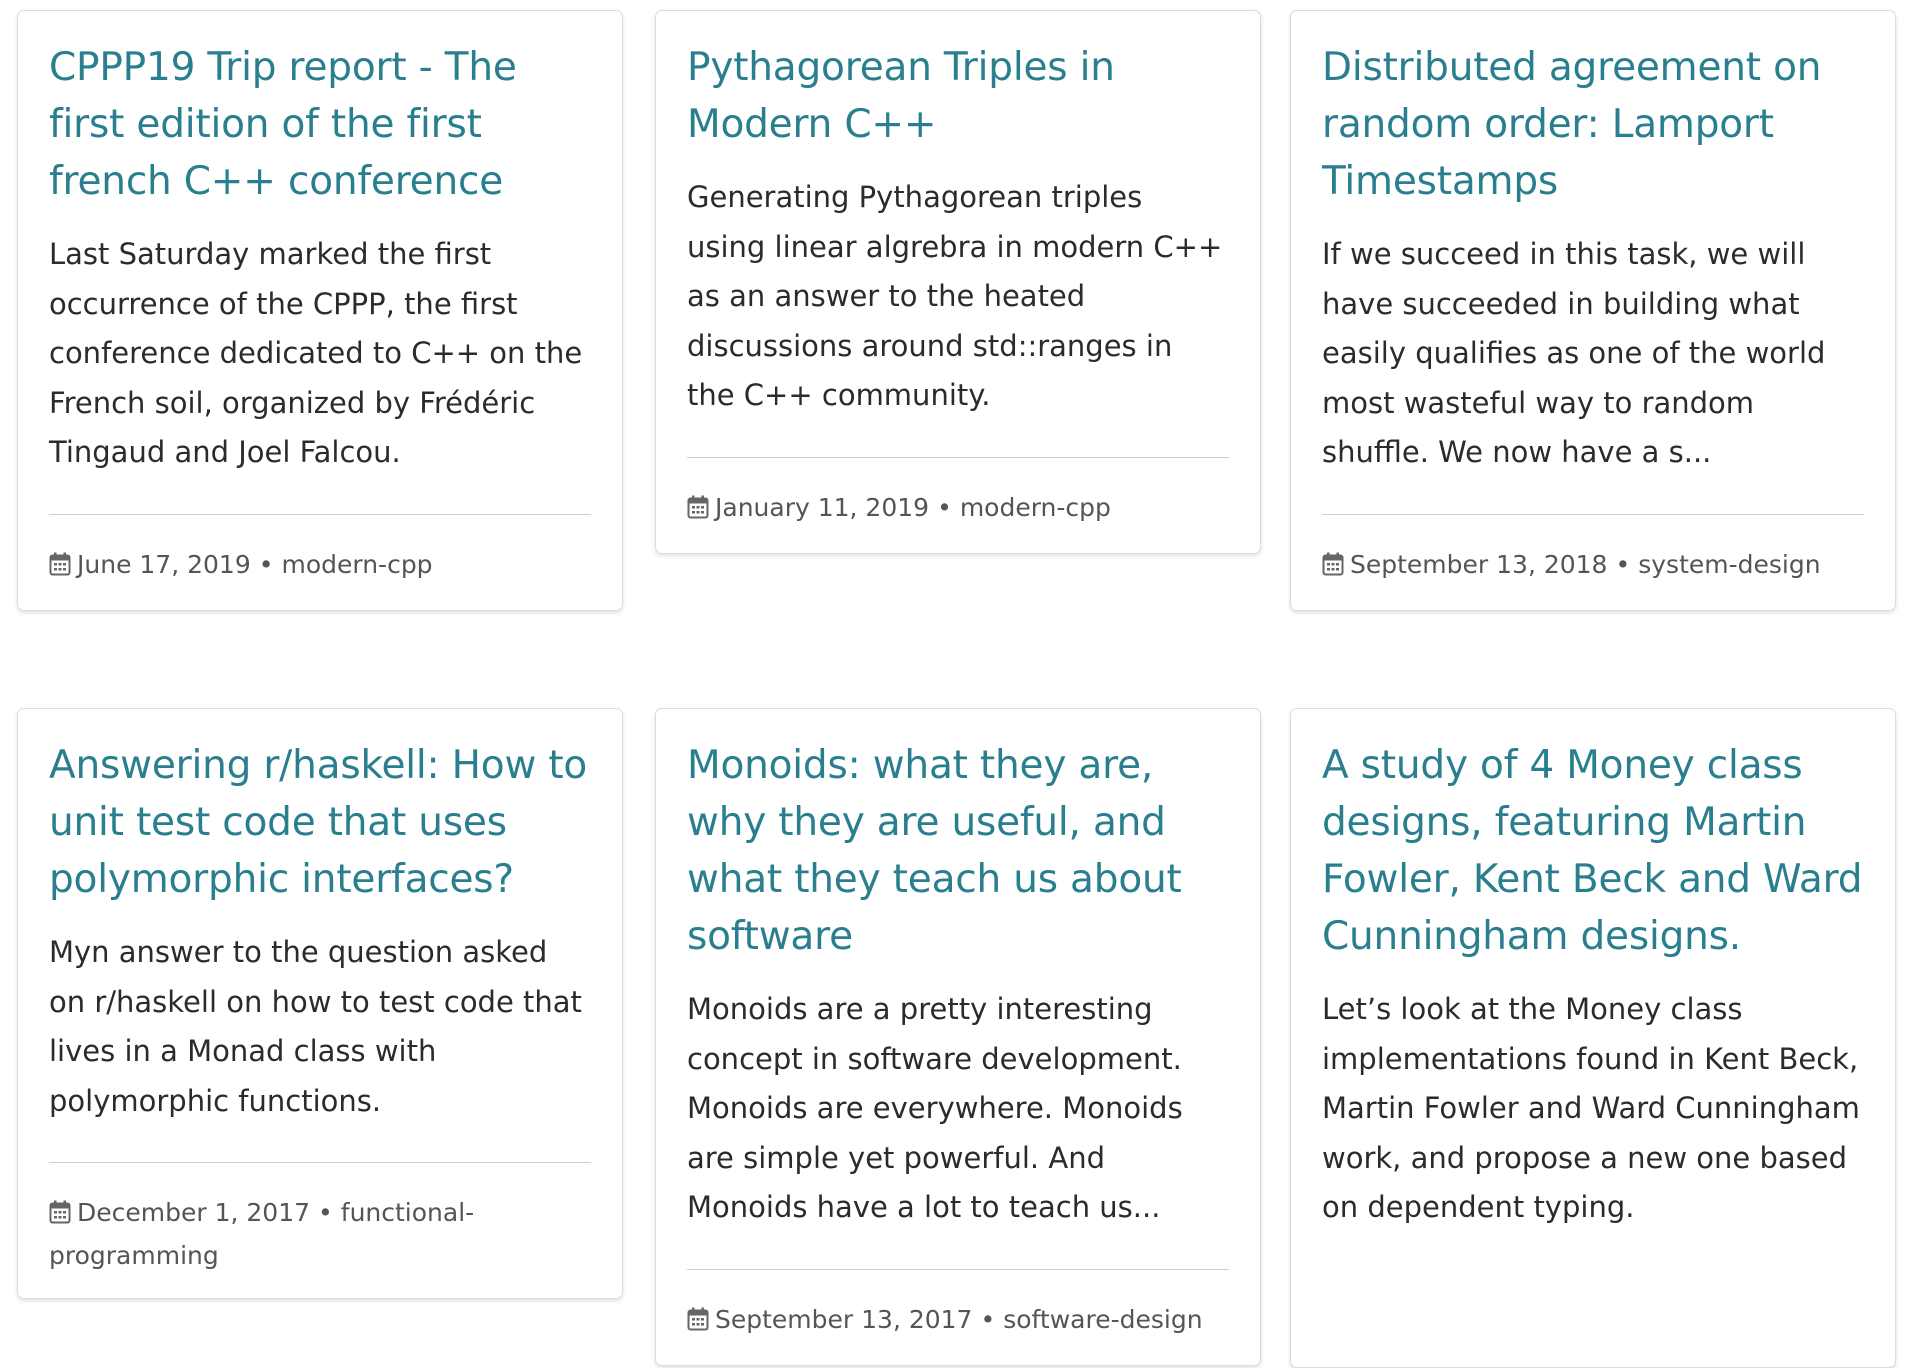 This screenshot has height=1368, width=1908. I want to click on post-date: June 17, 2019, so click(164, 564).